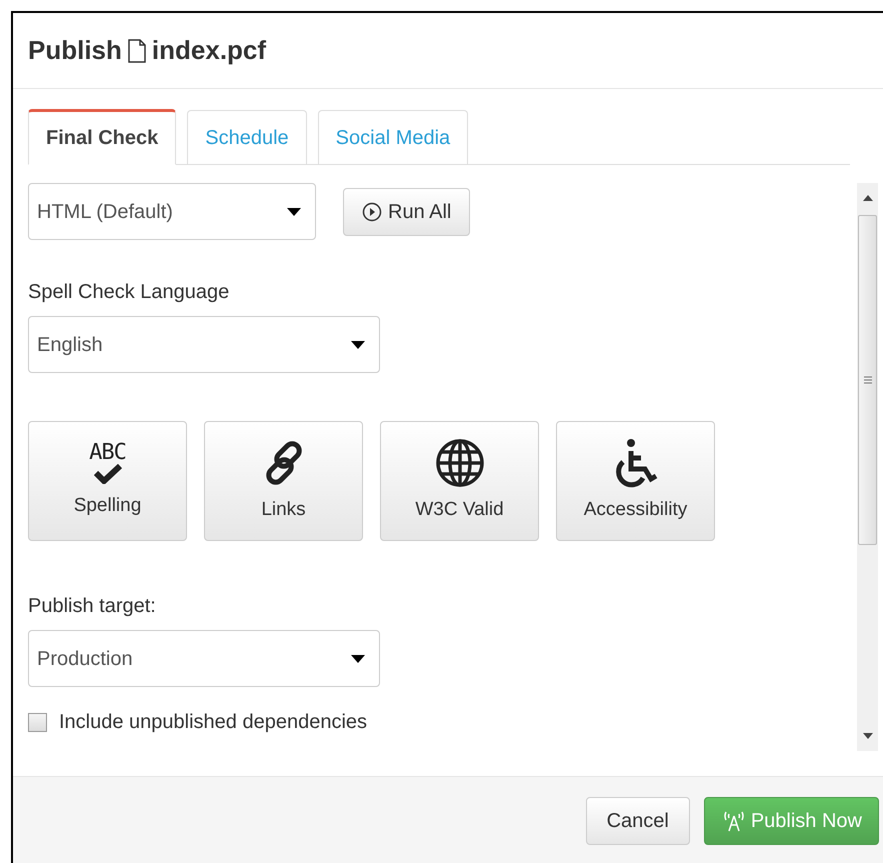 Image resolution: width=883 pixels, height=863 pixels. I want to click on file-icon, so click(137, 50).